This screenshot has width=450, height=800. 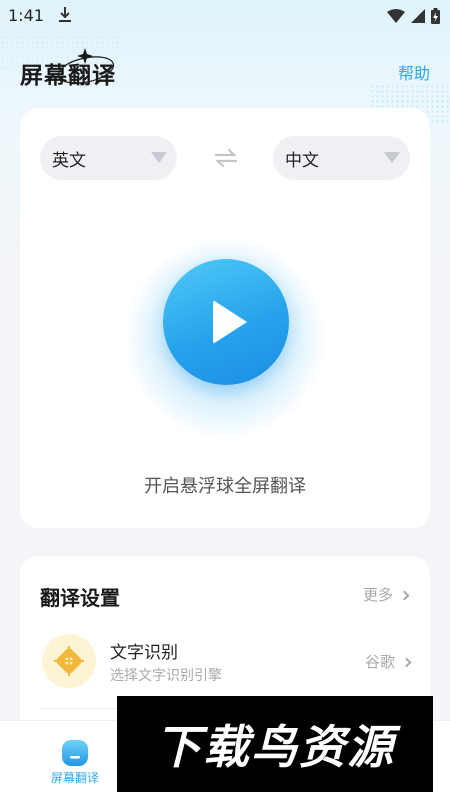 I want to click on watermark-text: 下载鸟资源, so click(x=275, y=747).